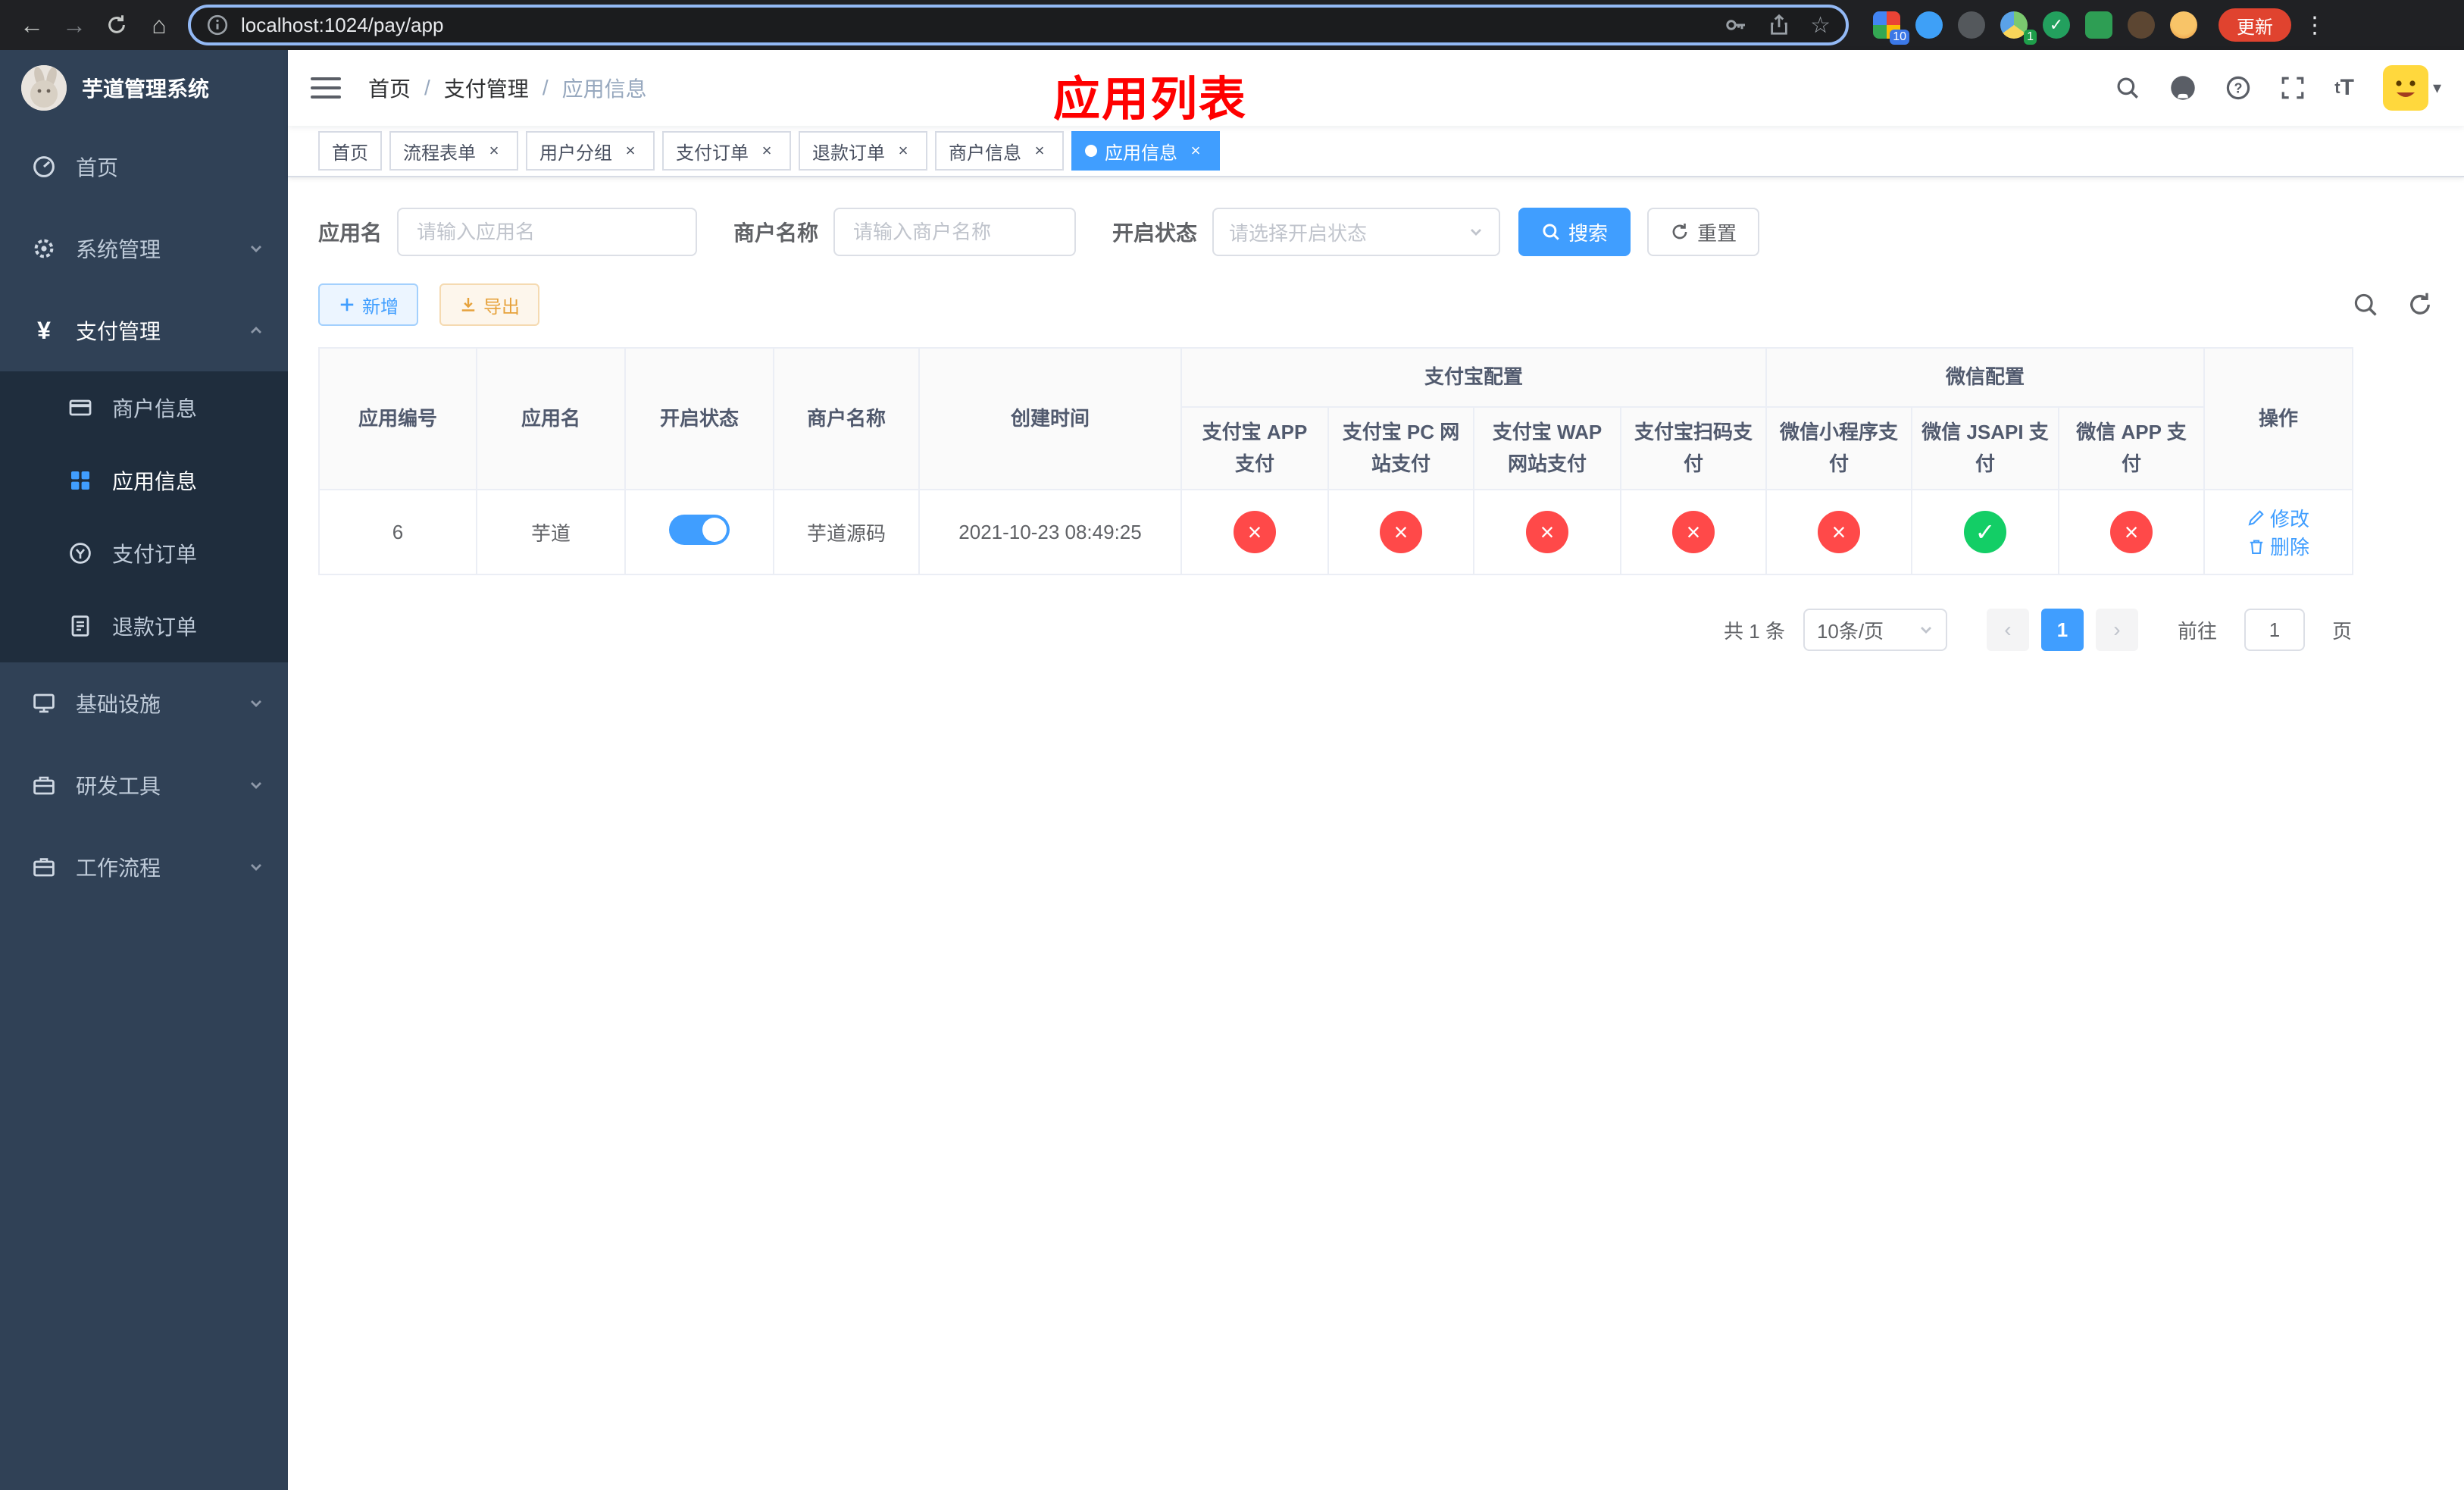 The image size is (2464, 1490). I want to click on sidebar-item-infrastructure: 基础设施, so click(144, 703).